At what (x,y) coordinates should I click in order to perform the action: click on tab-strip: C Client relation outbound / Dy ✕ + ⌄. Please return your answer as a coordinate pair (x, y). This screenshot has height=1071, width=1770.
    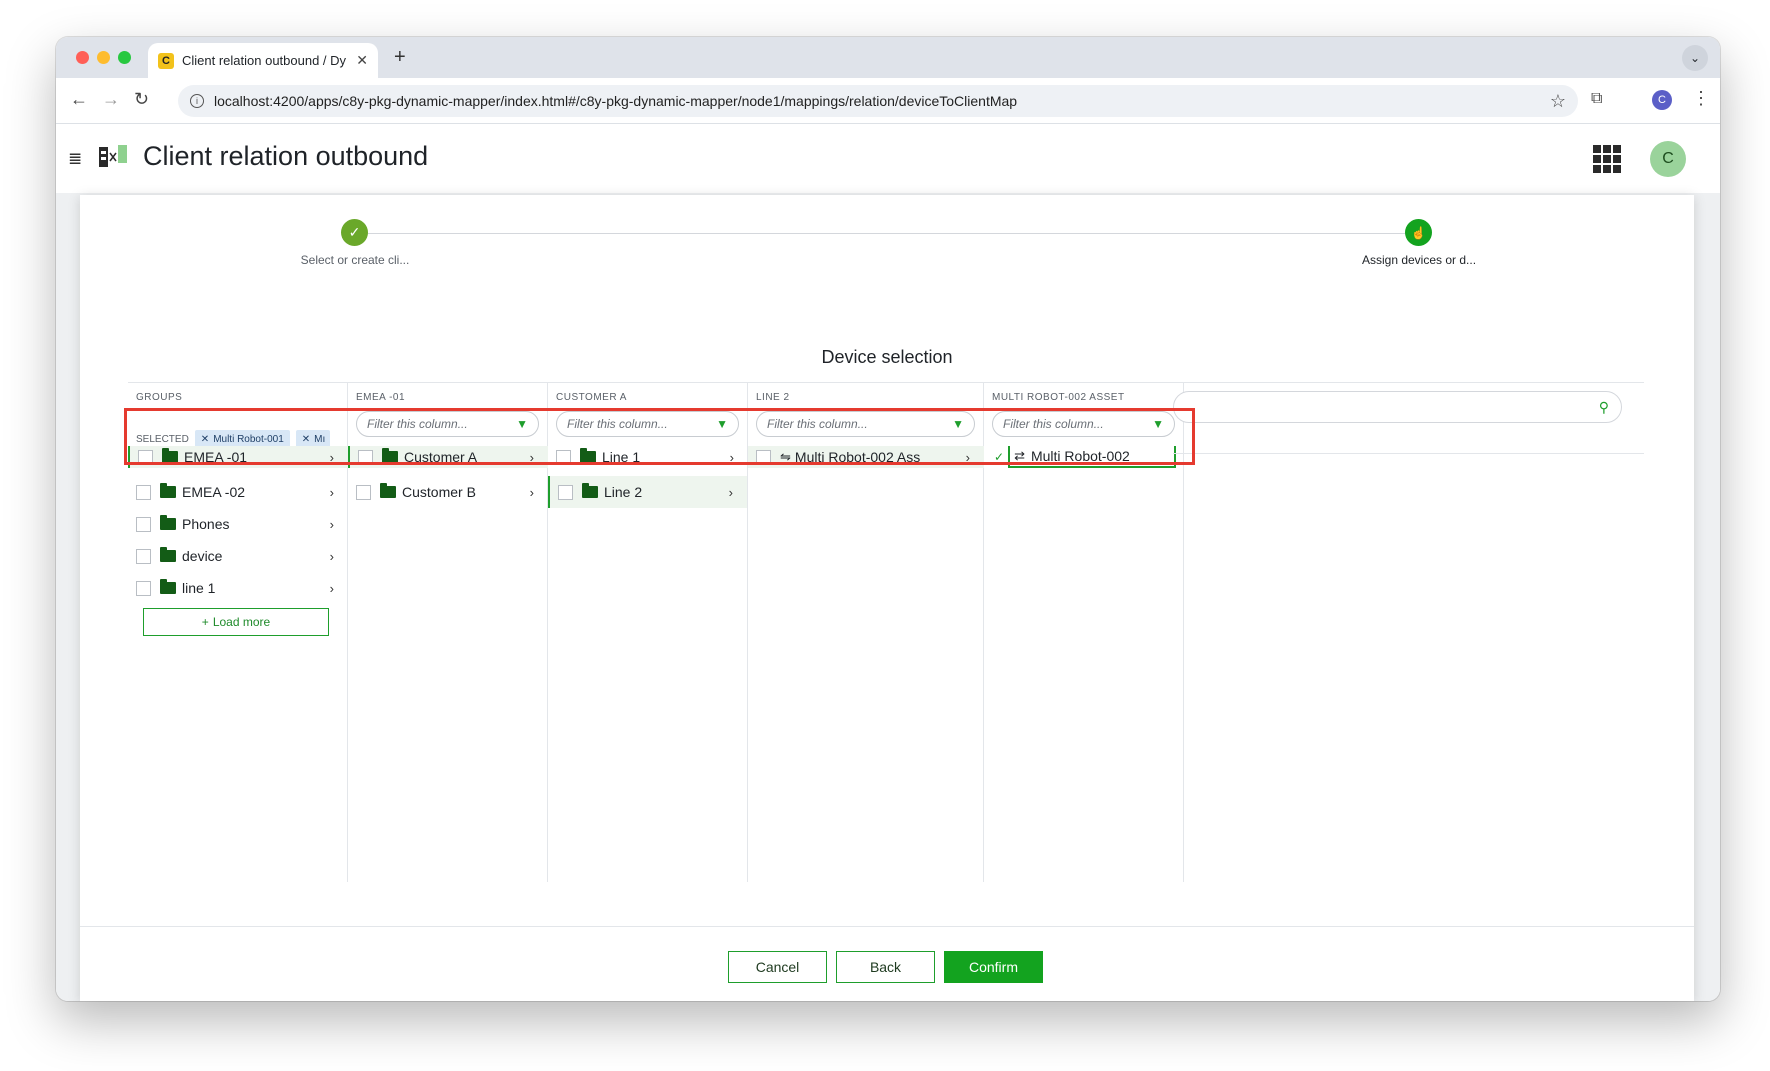
    Looking at the image, I should click on (888, 57).